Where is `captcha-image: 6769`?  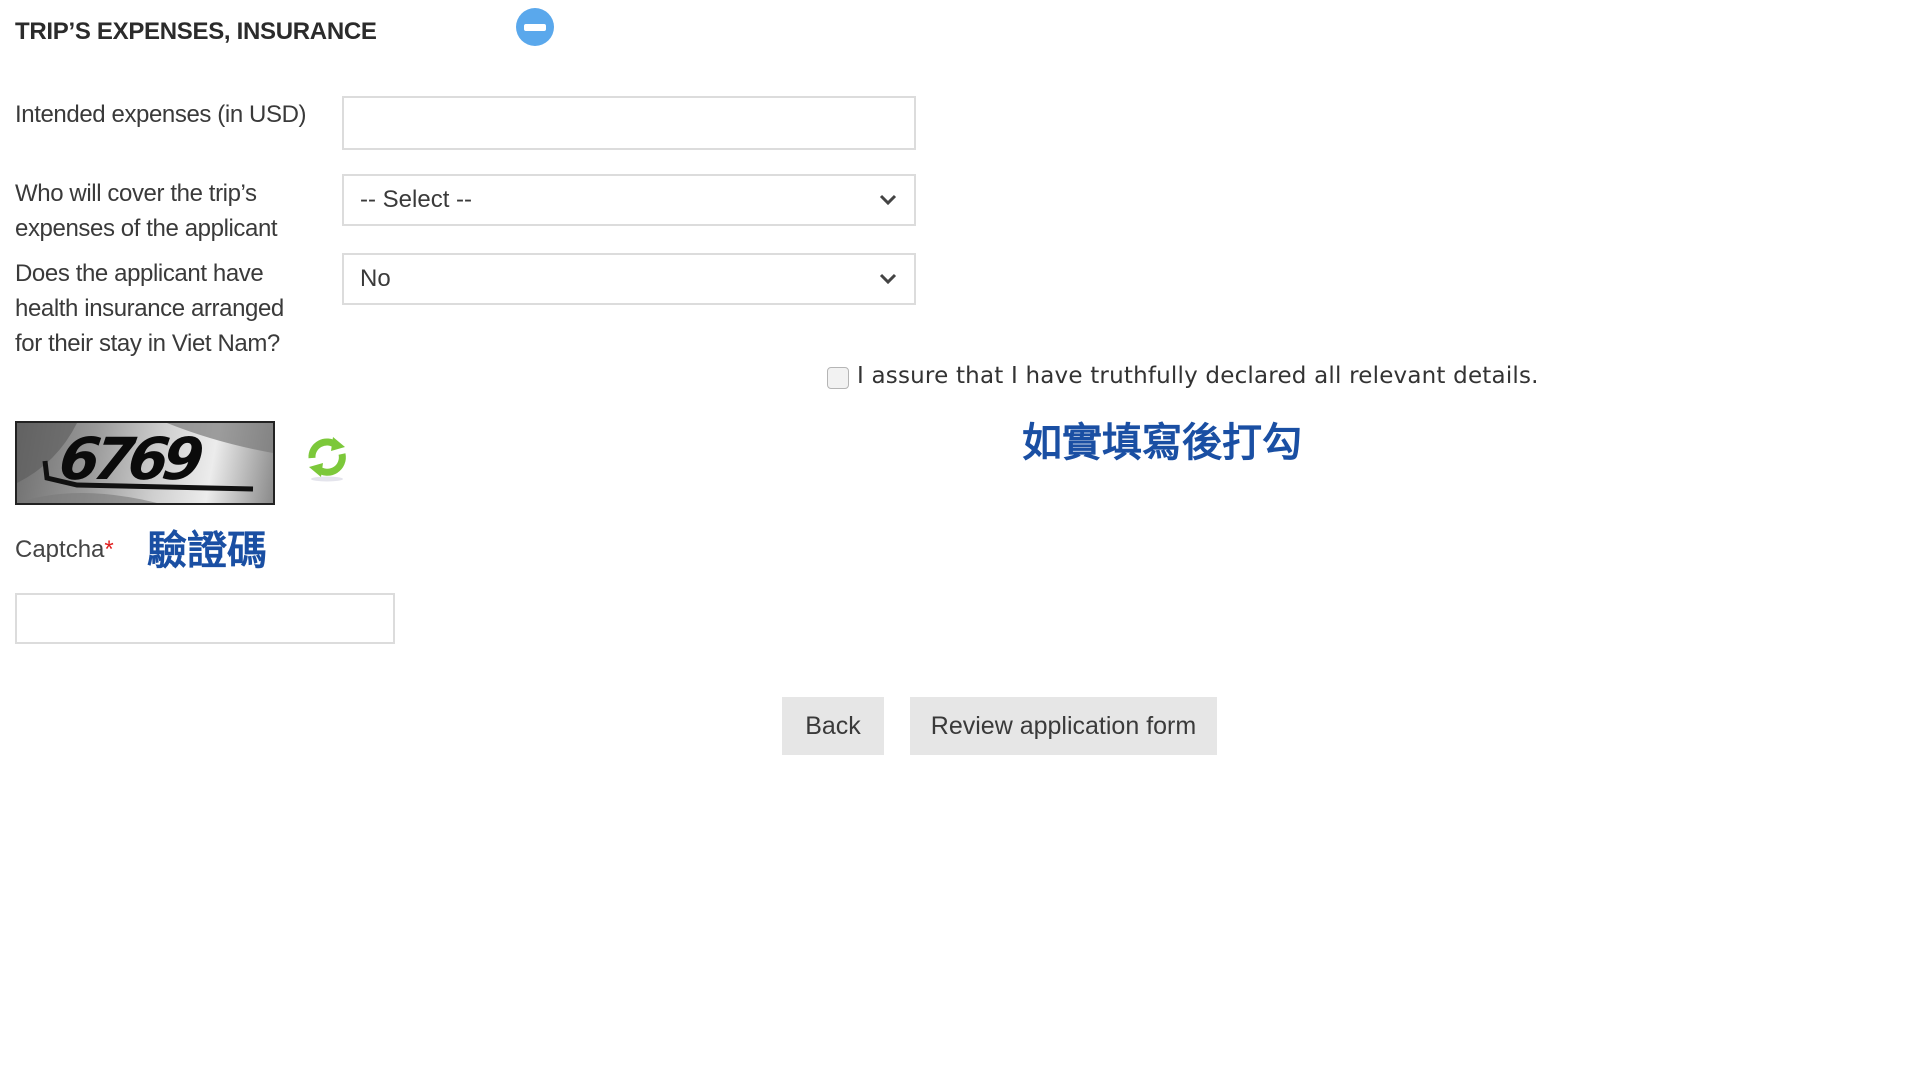 captcha-image: 6769 is located at coordinates (145, 463).